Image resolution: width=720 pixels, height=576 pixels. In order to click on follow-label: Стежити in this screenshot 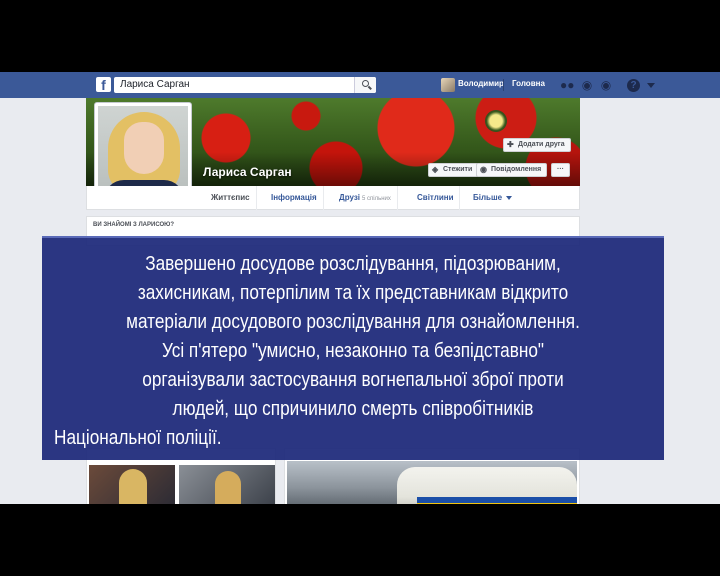, I will do `click(458, 169)`.